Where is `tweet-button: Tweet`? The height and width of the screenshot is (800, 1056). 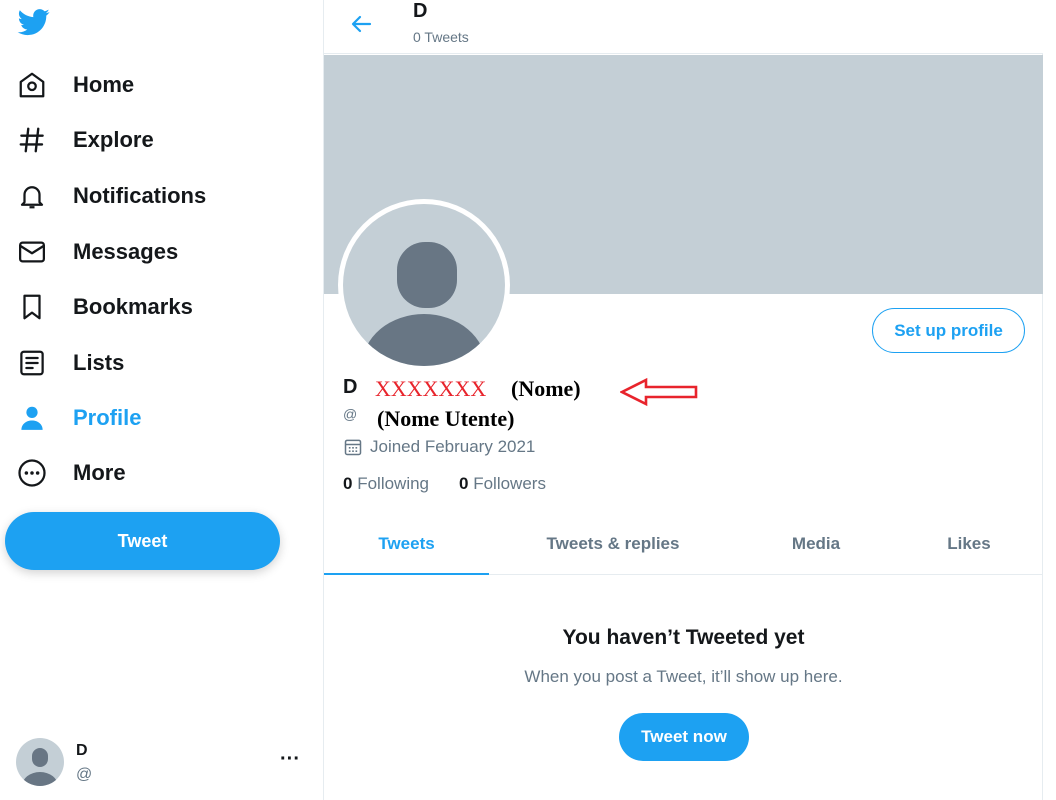
tweet-button: Tweet is located at coordinates (142, 541).